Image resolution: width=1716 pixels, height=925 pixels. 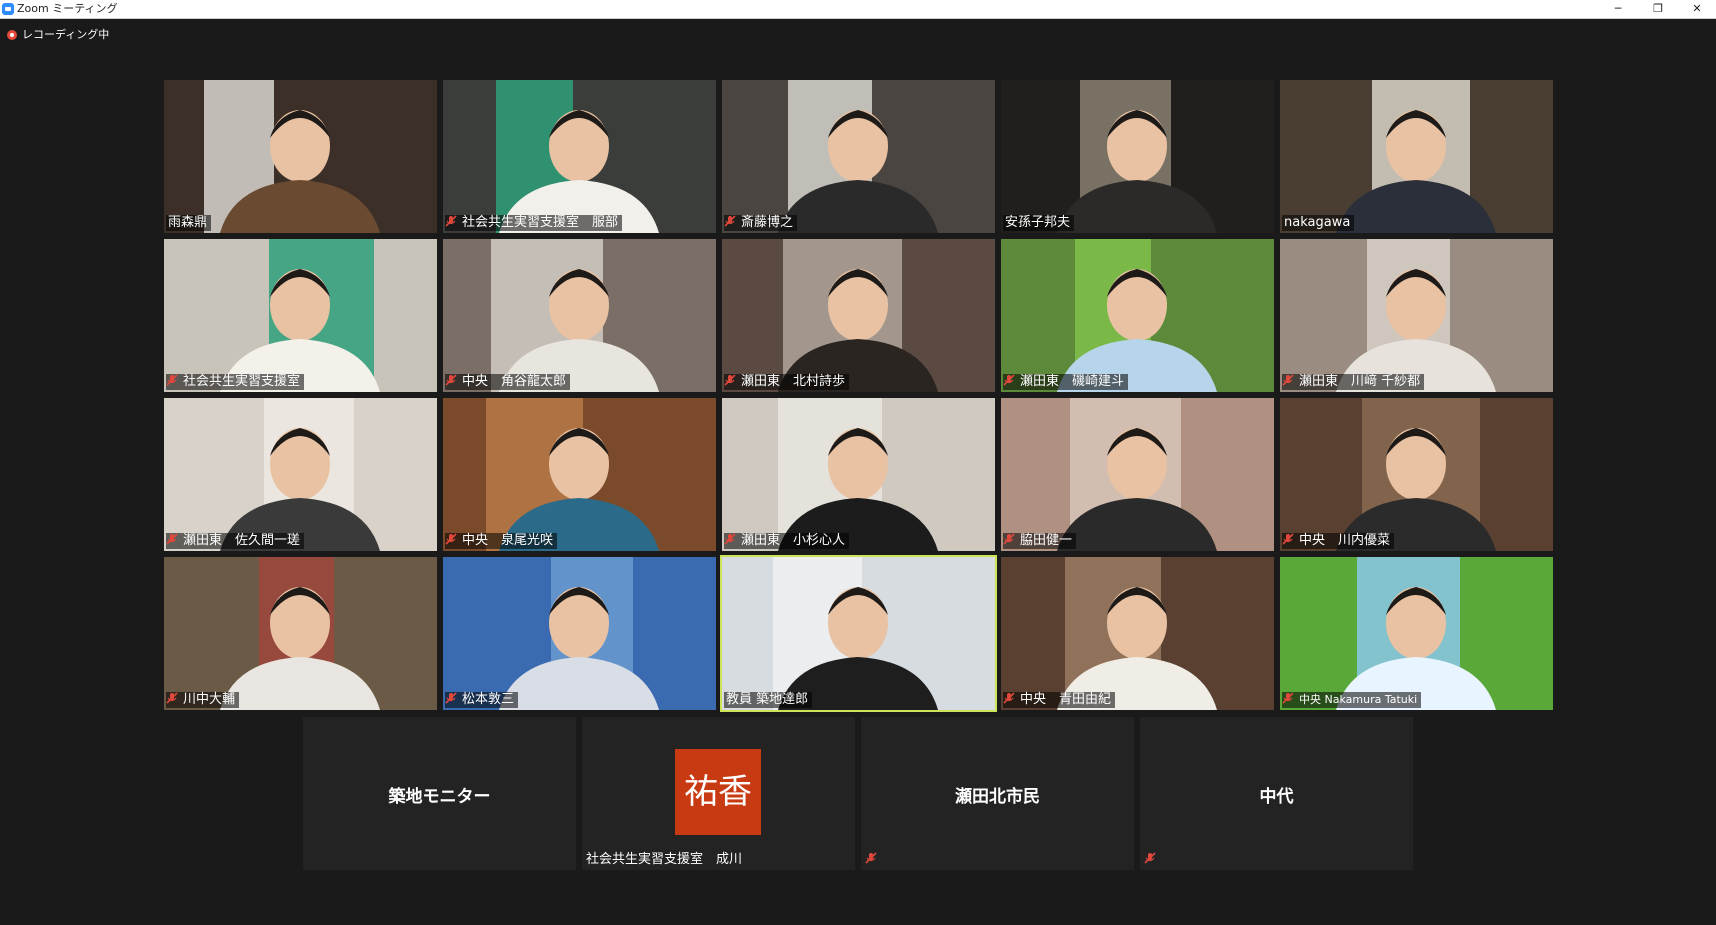 I want to click on participant-name-tag: 中央 Nakamura Tatuki, so click(x=1352, y=700).